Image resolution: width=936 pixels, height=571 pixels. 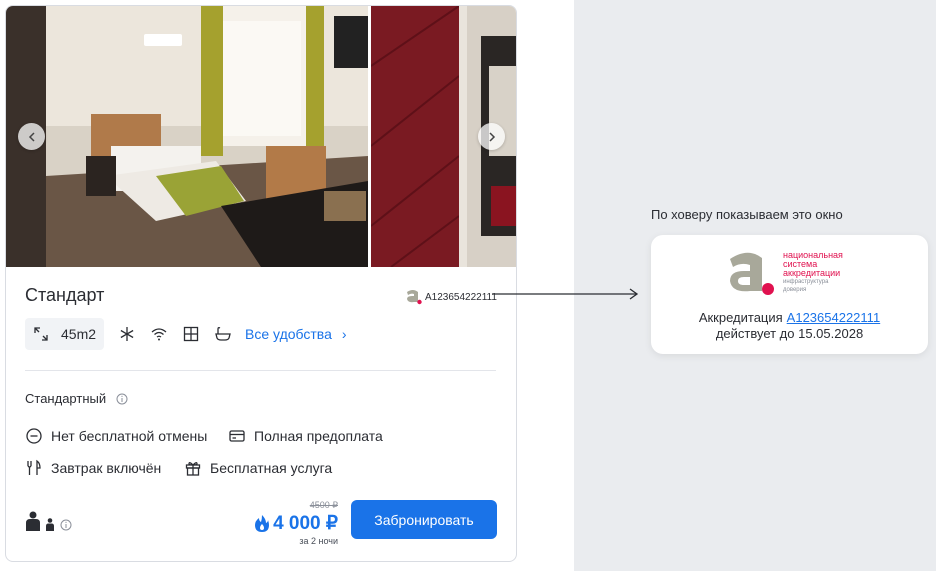 I want to click on condition-breakfast: Завтрак включён, so click(x=93, y=468).